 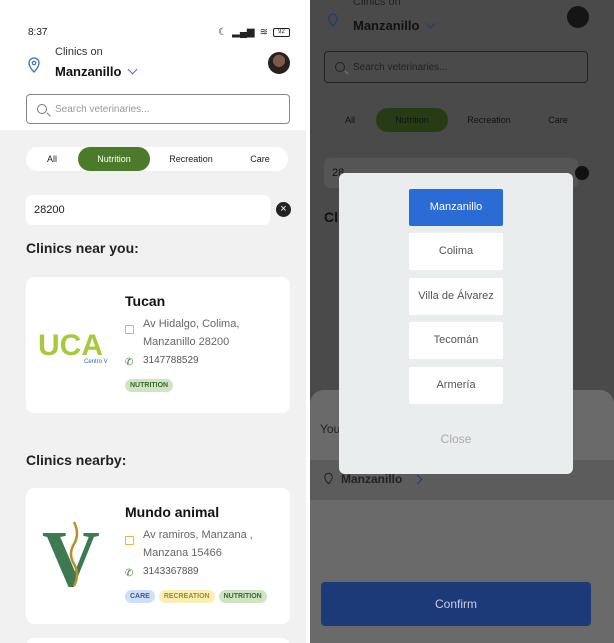 What do you see at coordinates (263, 32) in the screenshot?
I see `wifi-icon: ≋` at bounding box center [263, 32].